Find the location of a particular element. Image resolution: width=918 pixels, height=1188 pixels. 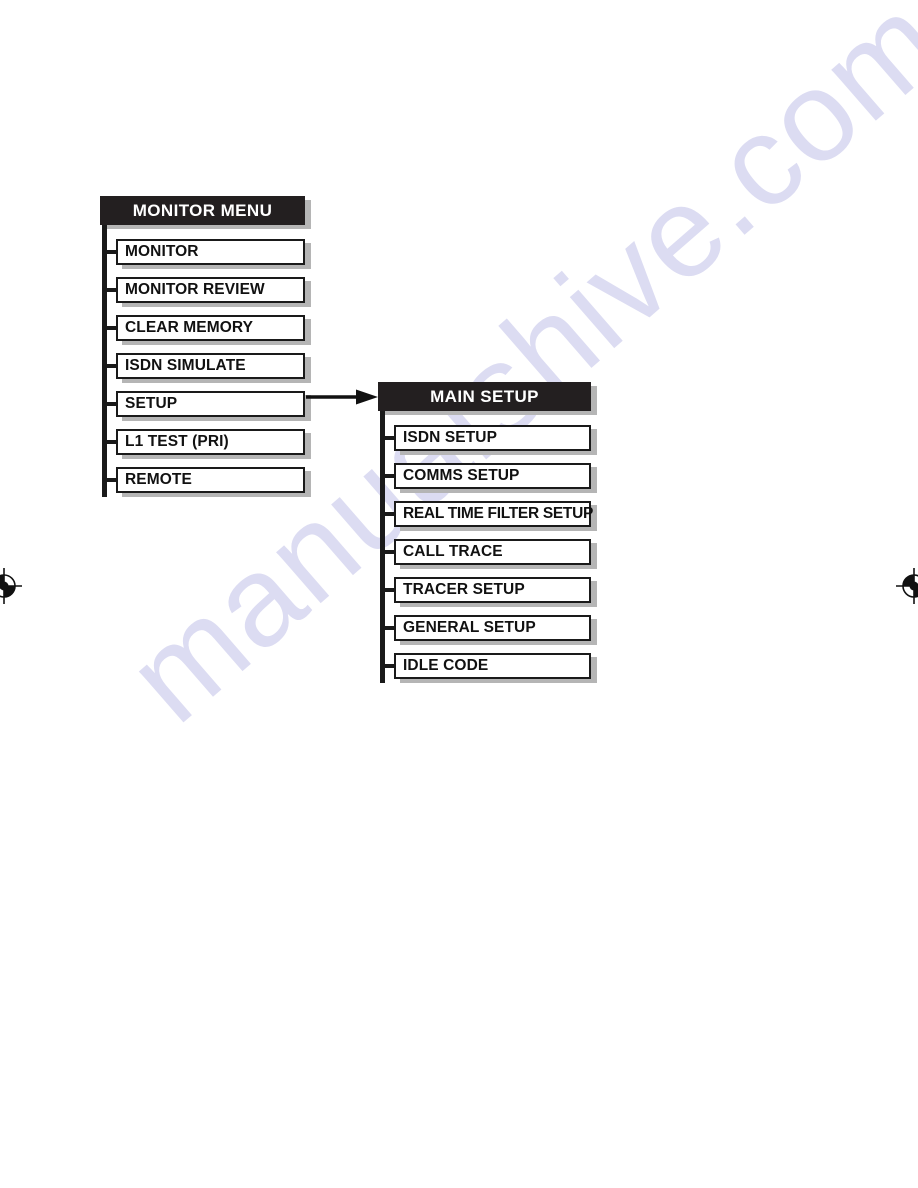

header-box: MONITOR MENU is located at coordinates (202, 210).